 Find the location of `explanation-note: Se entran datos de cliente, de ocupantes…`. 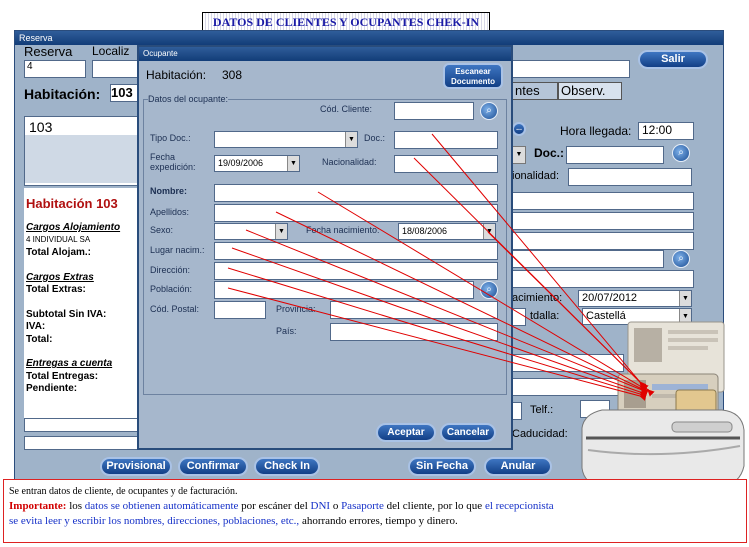

explanation-note: Se entran datos de cliente, de ocupantes… is located at coordinates (375, 511).